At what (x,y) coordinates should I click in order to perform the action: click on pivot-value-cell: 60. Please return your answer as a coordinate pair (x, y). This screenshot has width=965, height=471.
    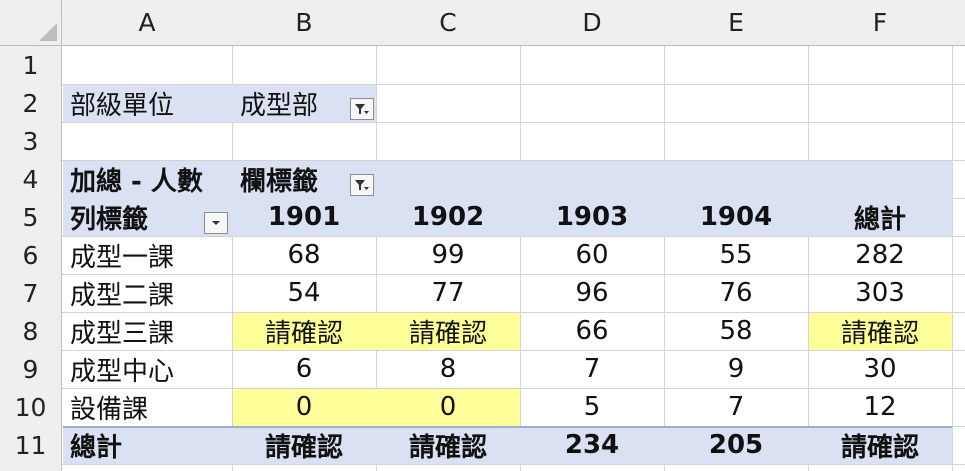
    Looking at the image, I should click on (592, 255).